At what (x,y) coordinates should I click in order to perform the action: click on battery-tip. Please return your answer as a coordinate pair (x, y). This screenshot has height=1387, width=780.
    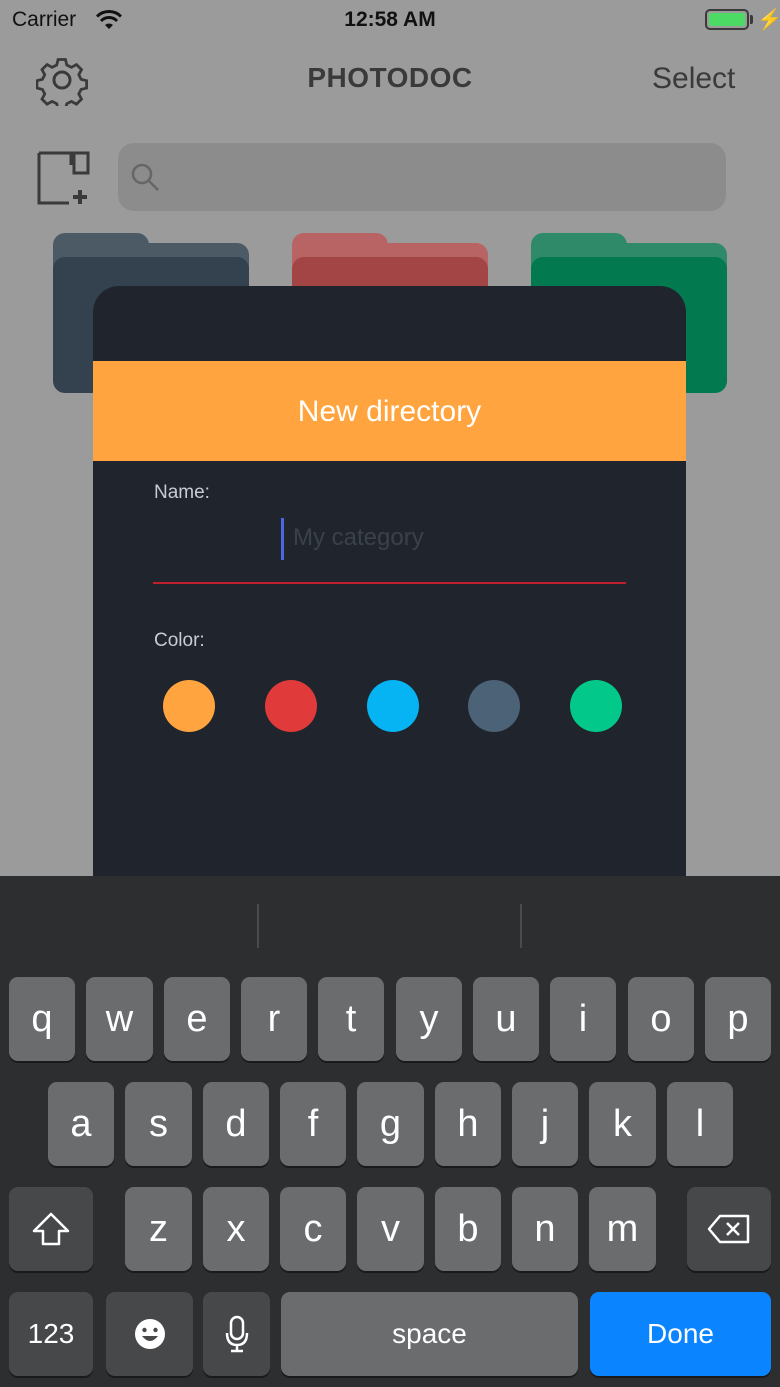
    Looking at the image, I should click on (751, 19).